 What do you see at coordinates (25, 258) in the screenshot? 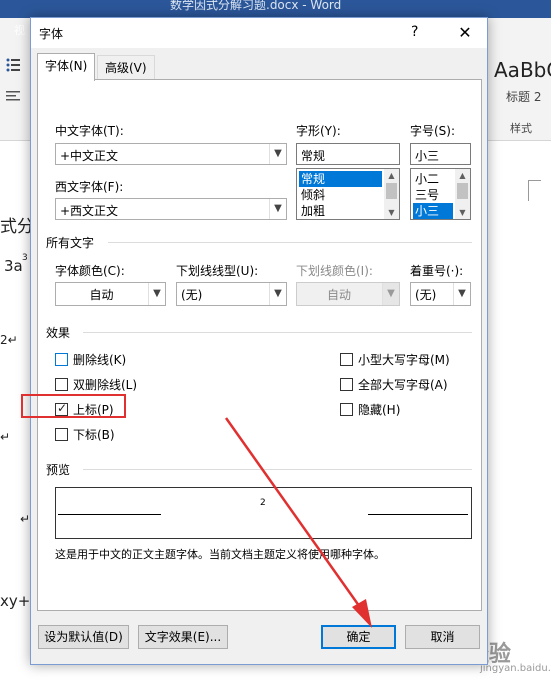
I see `doc-text-fragment: 3` at bounding box center [25, 258].